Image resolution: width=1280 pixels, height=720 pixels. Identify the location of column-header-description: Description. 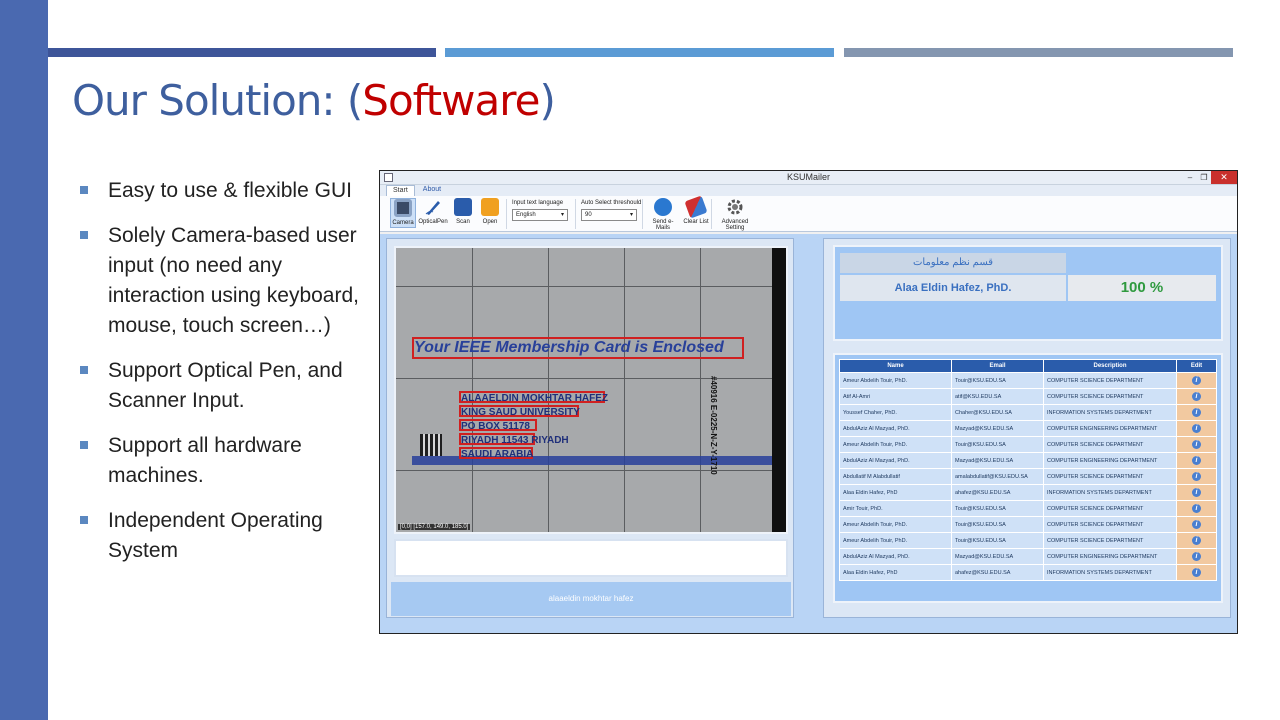
(1110, 366).